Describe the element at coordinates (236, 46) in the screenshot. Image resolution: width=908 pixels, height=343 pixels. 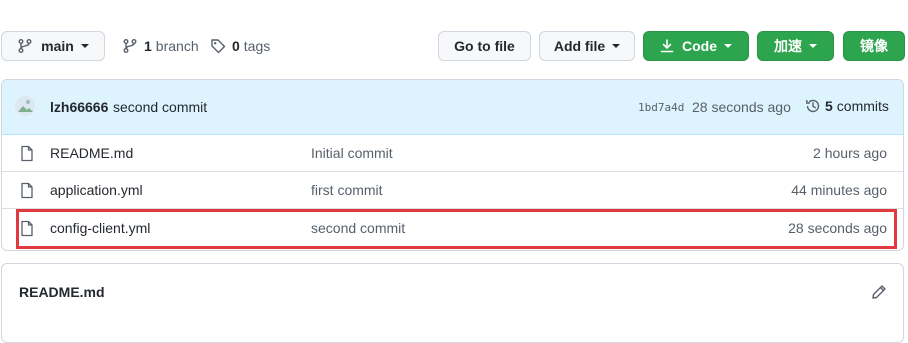
I see `tags-count: 0` at that location.